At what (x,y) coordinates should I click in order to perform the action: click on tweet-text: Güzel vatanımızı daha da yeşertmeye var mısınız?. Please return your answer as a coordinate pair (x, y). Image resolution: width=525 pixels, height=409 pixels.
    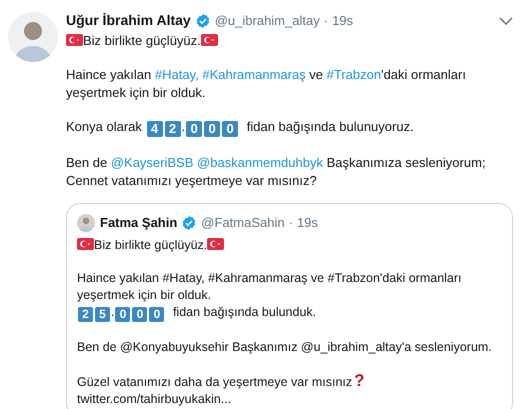
    Looking at the image, I should click on (221, 381).